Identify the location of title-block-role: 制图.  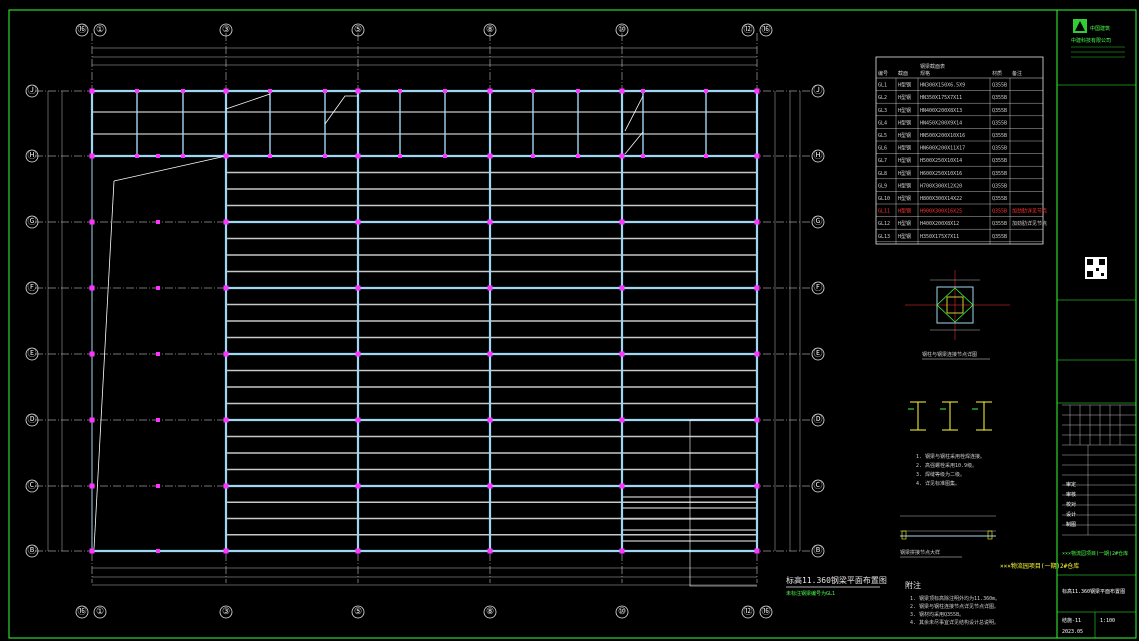
(1071, 524).